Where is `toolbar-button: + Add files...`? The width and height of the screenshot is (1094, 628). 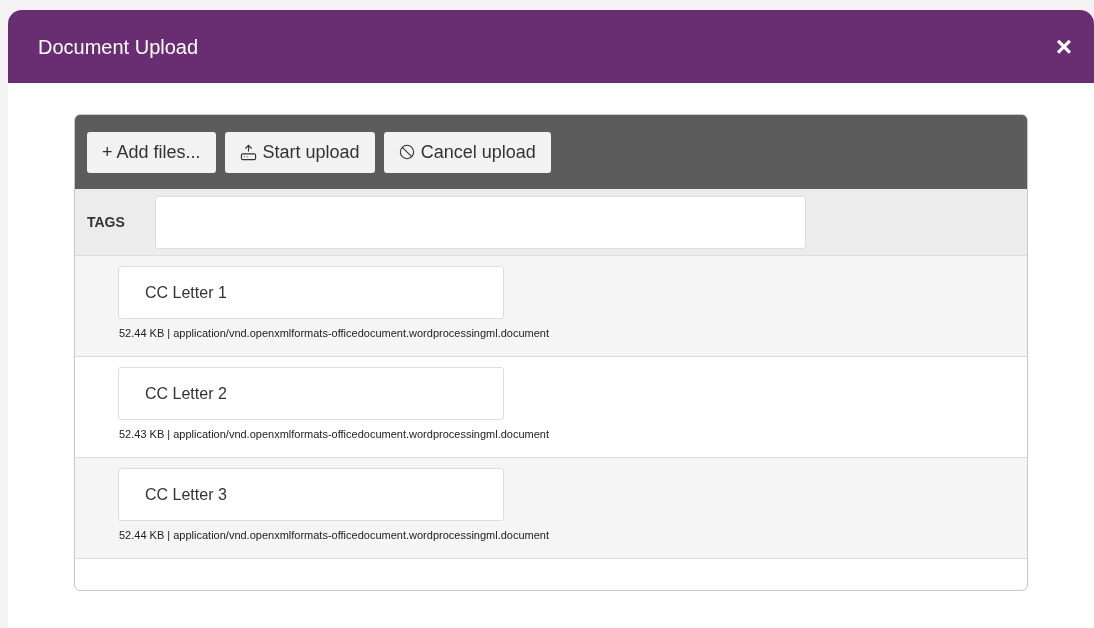 toolbar-button: + Add files... is located at coordinates (151, 152).